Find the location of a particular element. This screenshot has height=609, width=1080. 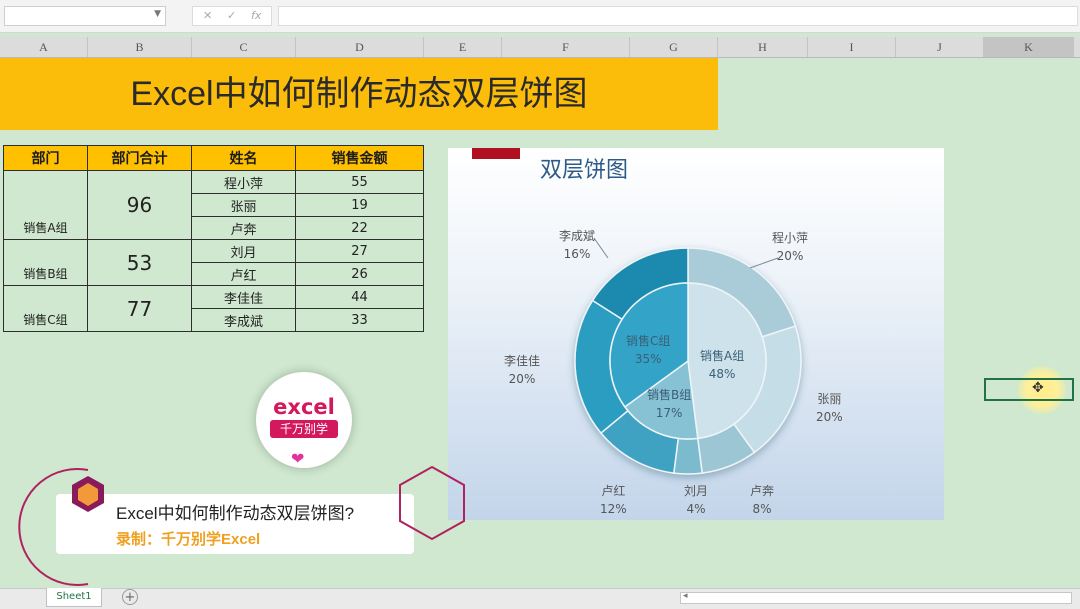

group-percent: 48% is located at coordinates (722, 374).